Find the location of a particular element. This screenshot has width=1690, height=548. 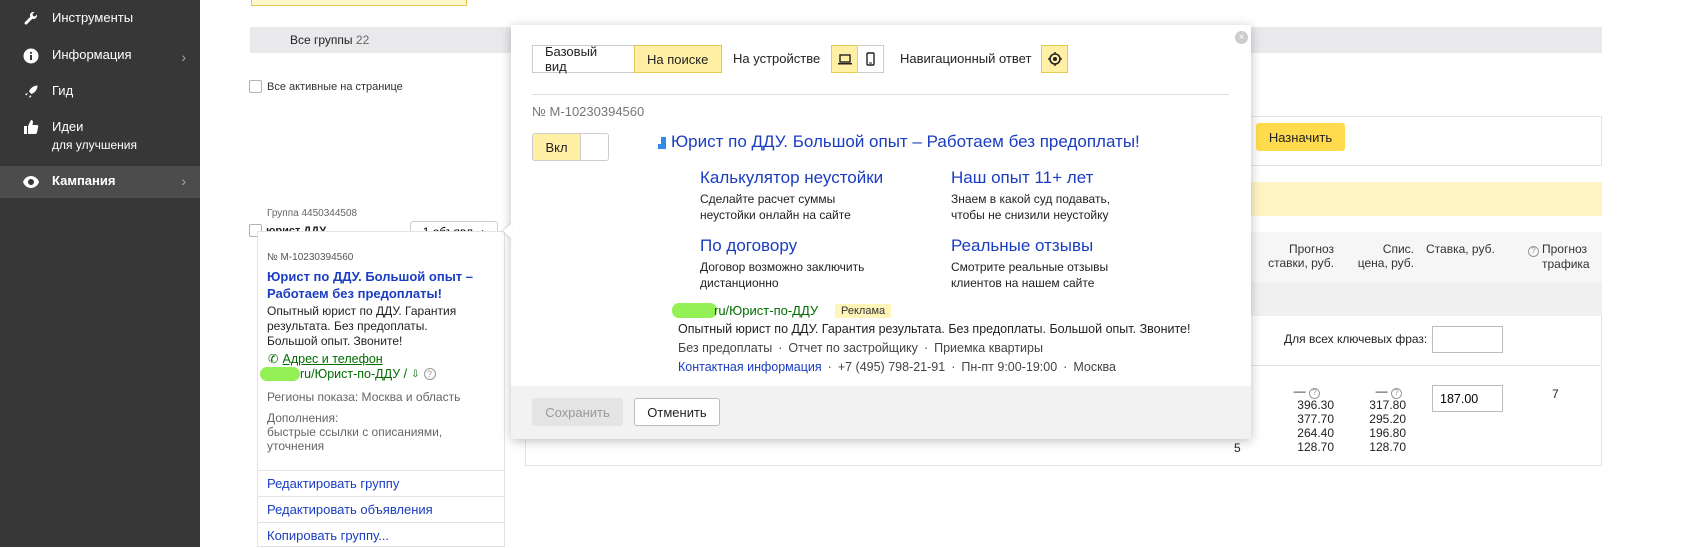

top-filter-input is located at coordinates (359, 3).